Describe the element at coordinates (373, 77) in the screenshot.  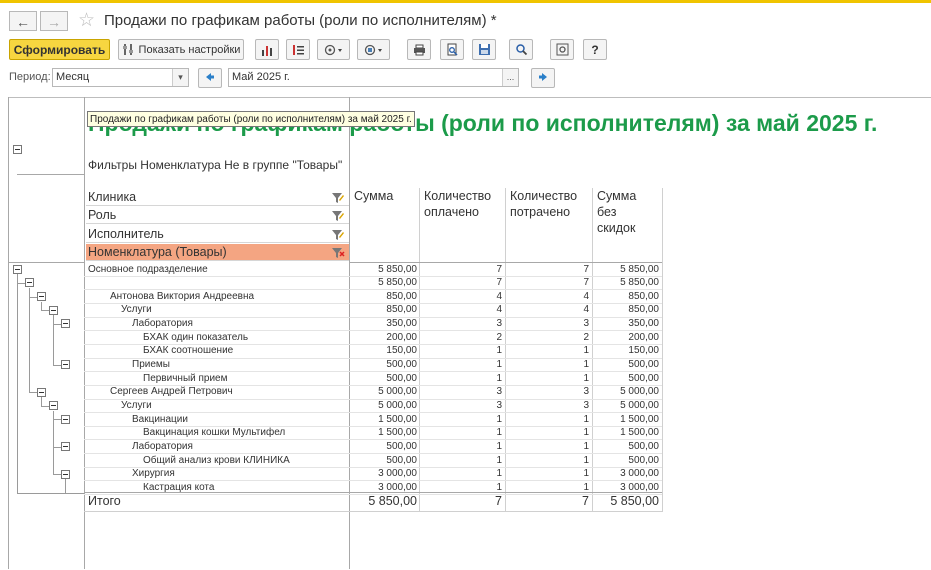
I see `period-value-field: Май 2025 г.` at that location.